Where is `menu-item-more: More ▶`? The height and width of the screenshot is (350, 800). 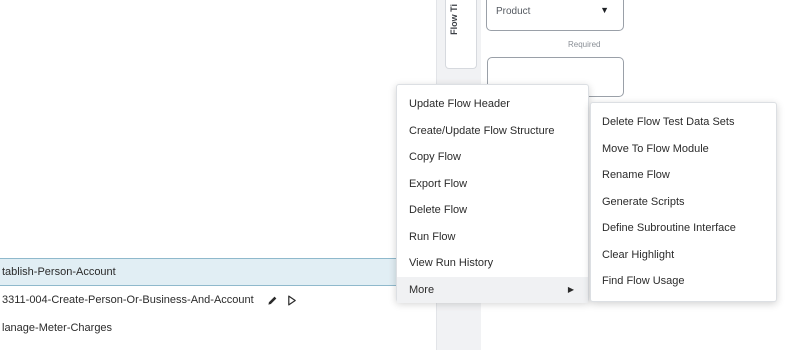 menu-item-more: More ▶ is located at coordinates (492, 289).